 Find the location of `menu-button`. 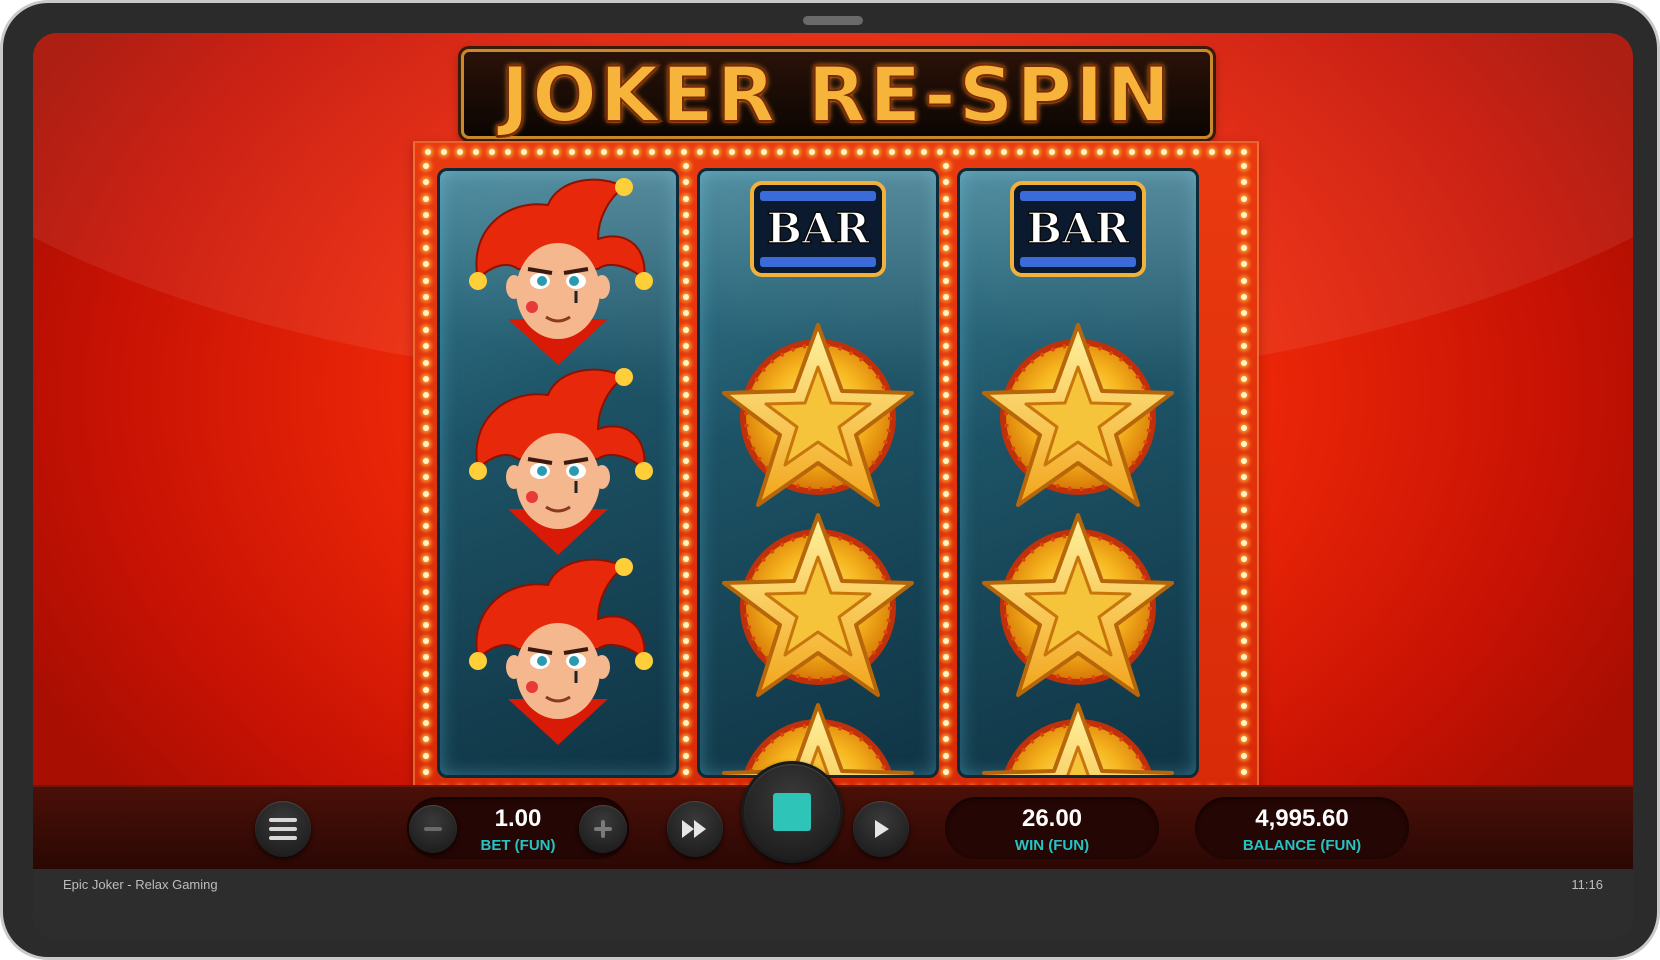

menu-button is located at coordinates (283, 829).